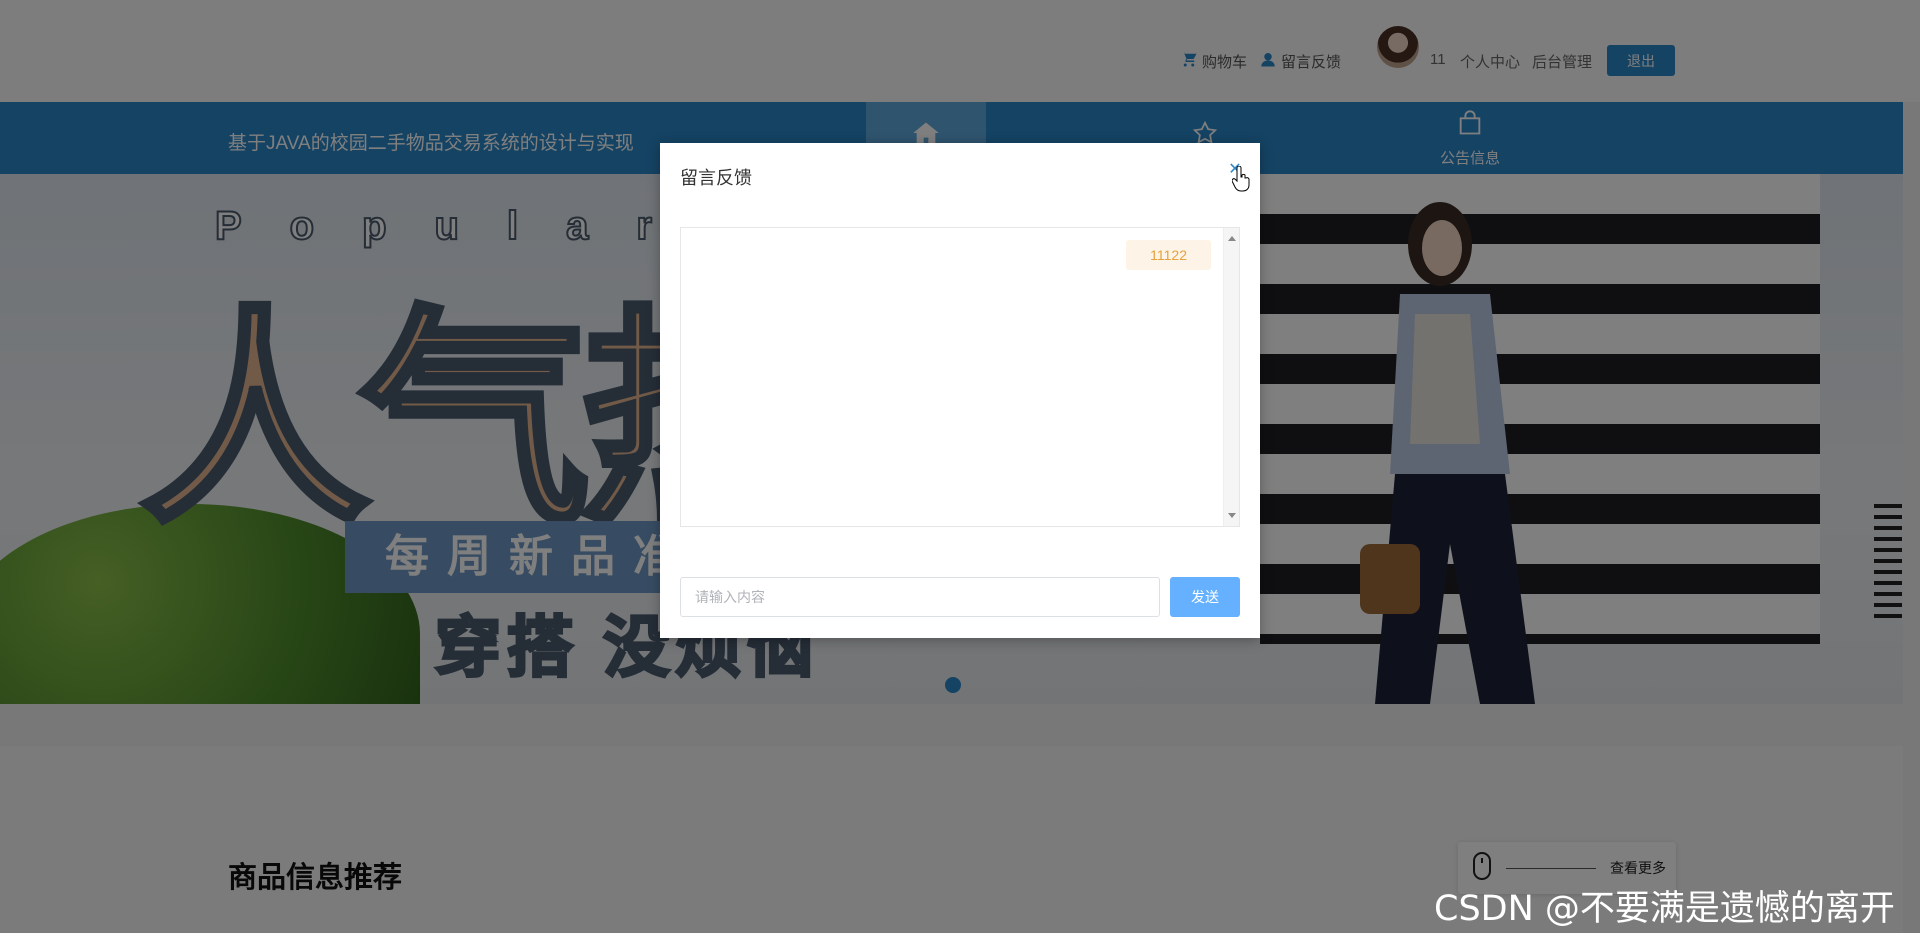 Image resolution: width=1920 pixels, height=933 pixels. What do you see at coordinates (1664, 909) in the screenshot?
I see `csdn-watermark: CSDN @不要满是遗憾的离开` at bounding box center [1664, 909].